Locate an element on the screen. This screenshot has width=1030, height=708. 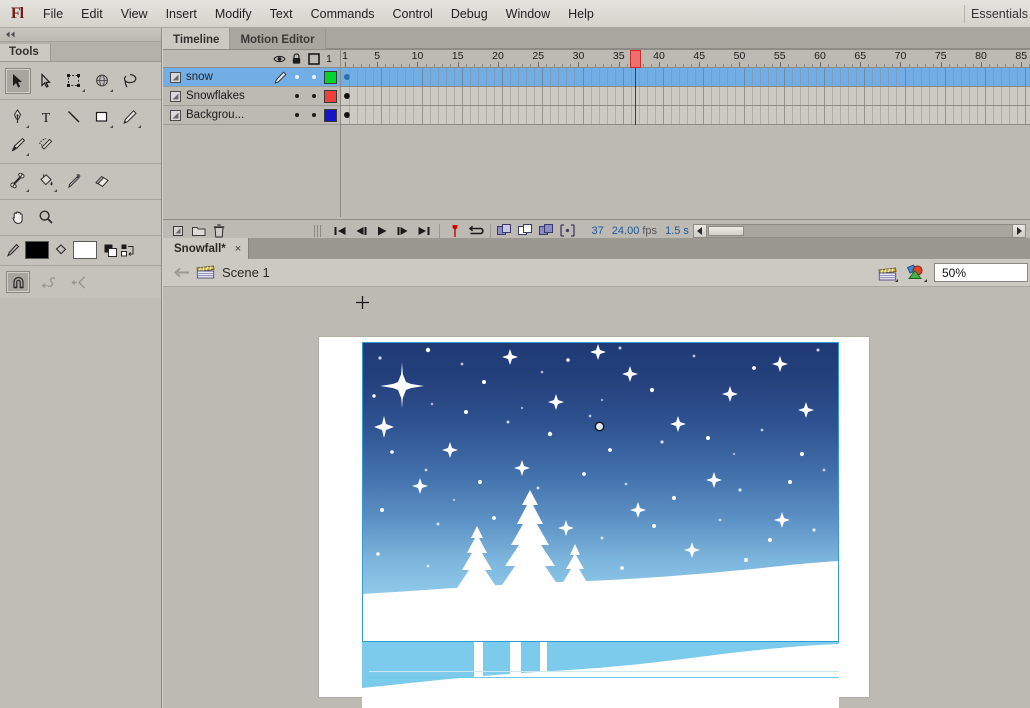
scroll-right-button is located at coordinates (1019, 230).